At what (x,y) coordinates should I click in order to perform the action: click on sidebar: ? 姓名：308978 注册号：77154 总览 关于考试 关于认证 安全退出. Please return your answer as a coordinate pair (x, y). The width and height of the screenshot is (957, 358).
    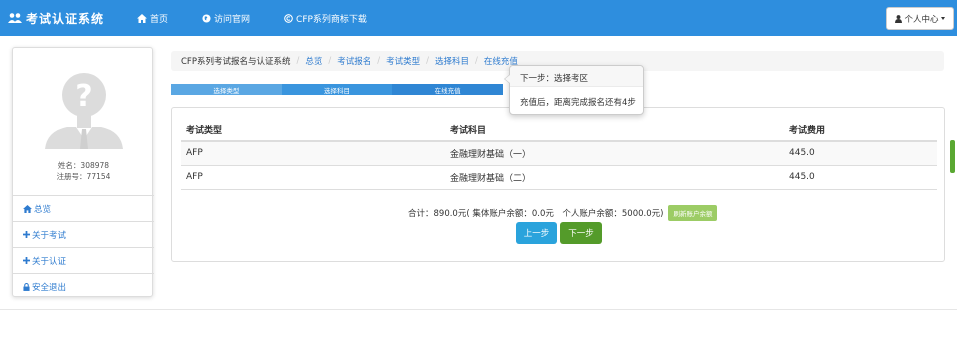
    Looking at the image, I should click on (83, 173).